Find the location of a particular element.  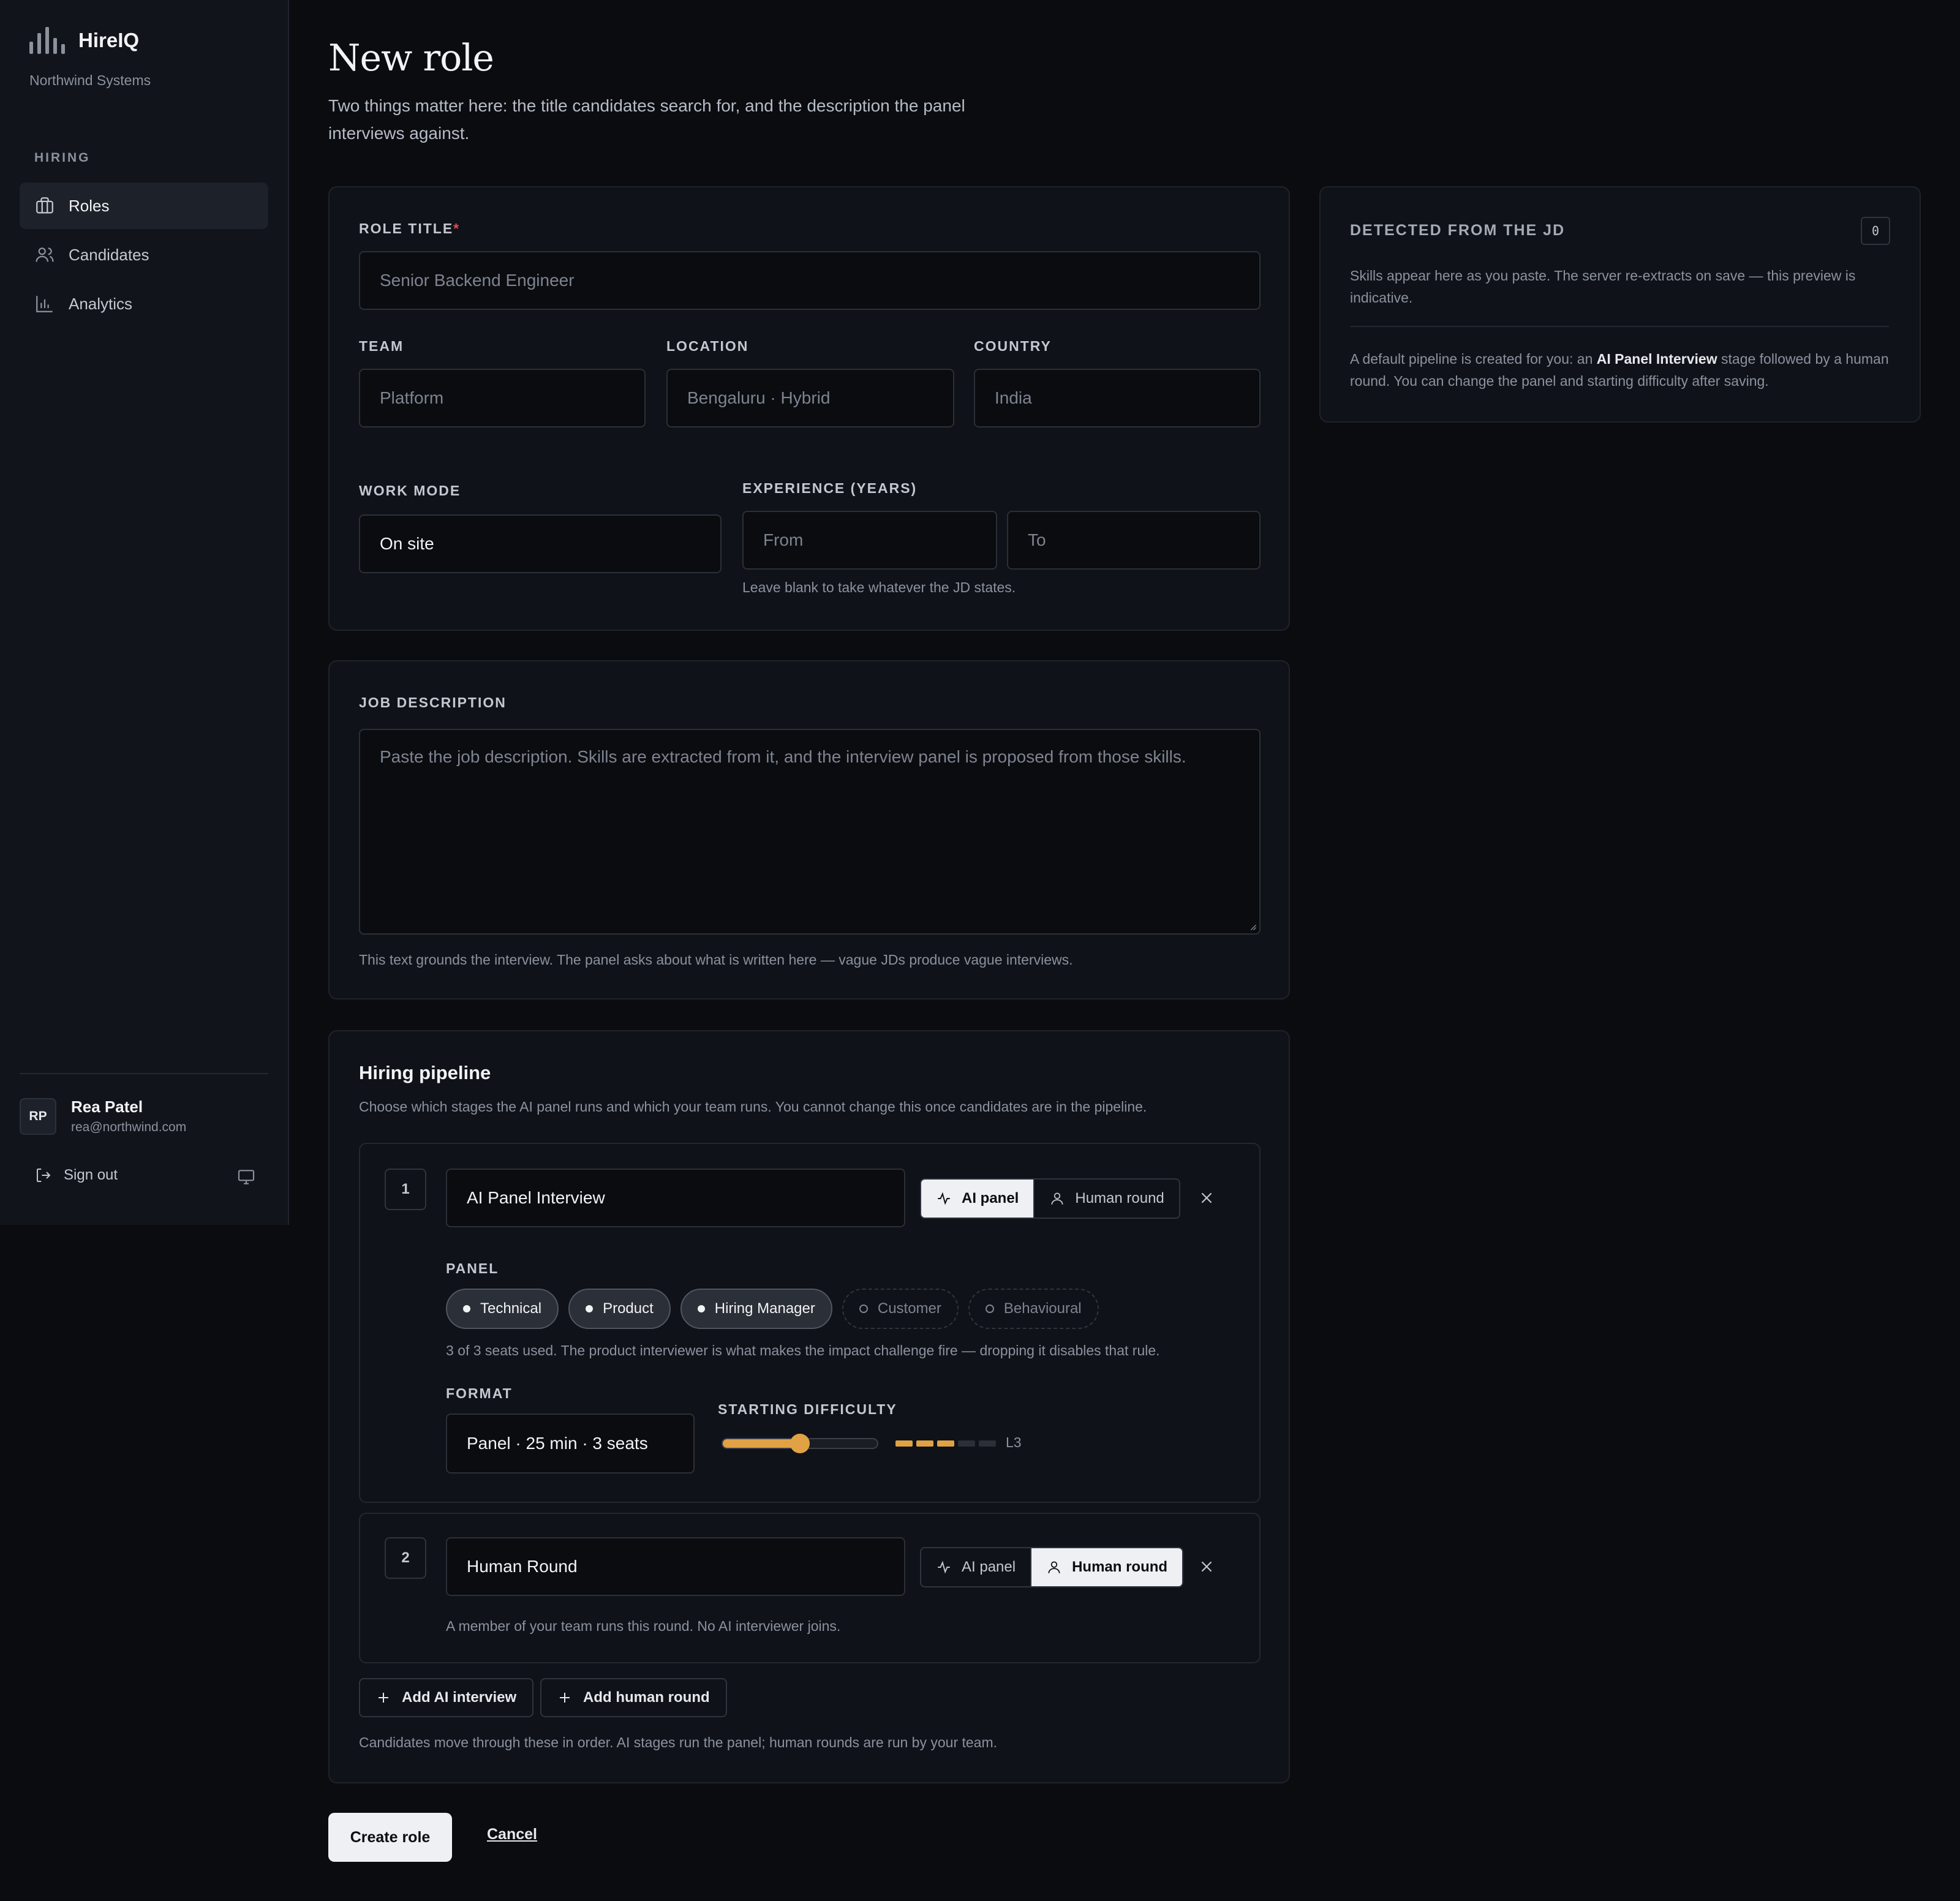

bar-chart-icon is located at coordinates (45, 304).